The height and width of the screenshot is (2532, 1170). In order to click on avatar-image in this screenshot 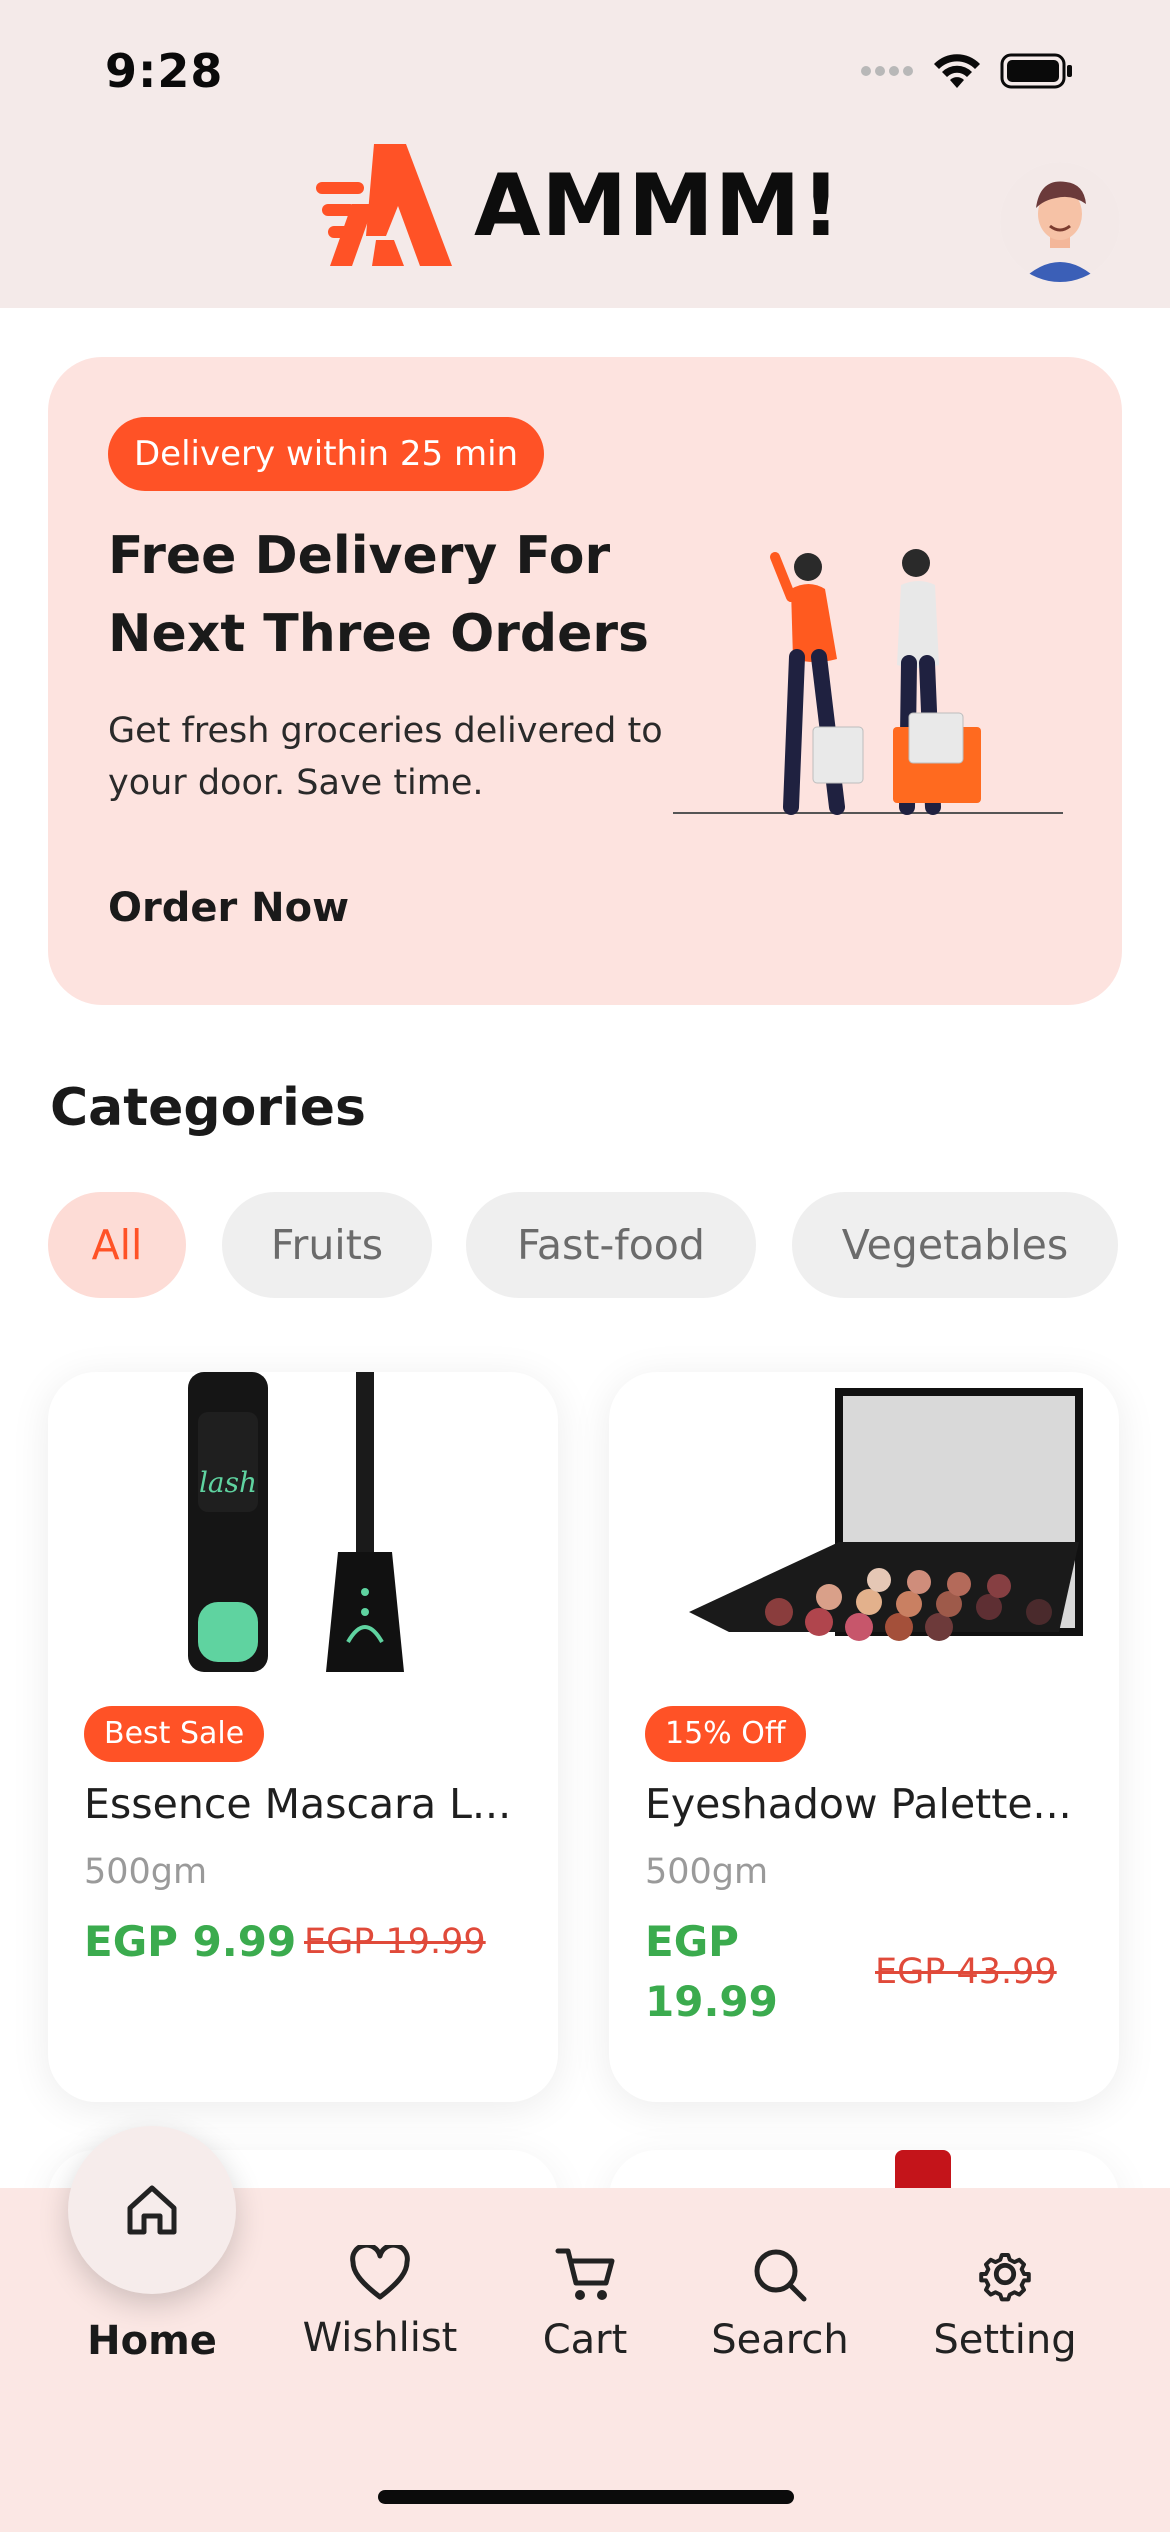, I will do `click(1060, 222)`.